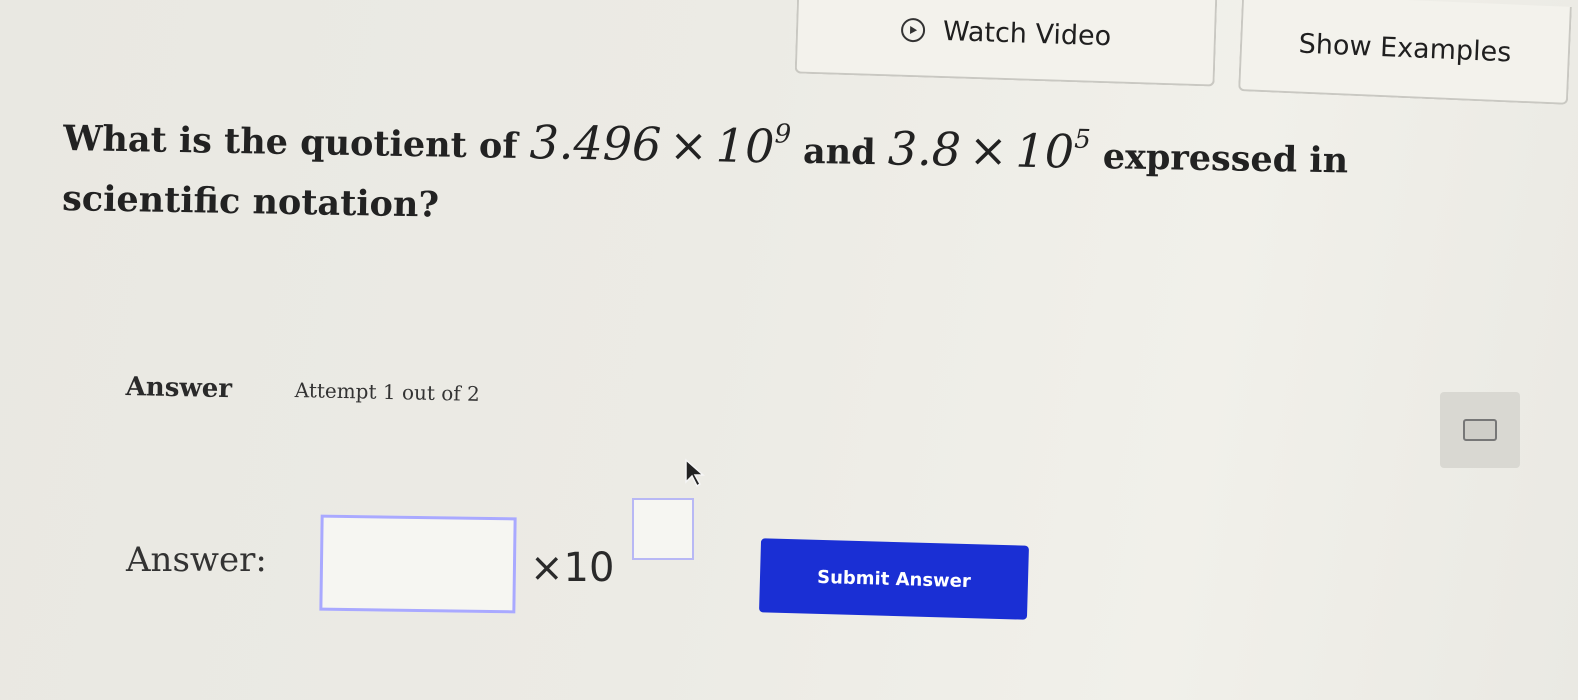 The height and width of the screenshot is (700, 1578). What do you see at coordinates (783, 134) in the screenshot?
I see `first-exponent: 9` at bounding box center [783, 134].